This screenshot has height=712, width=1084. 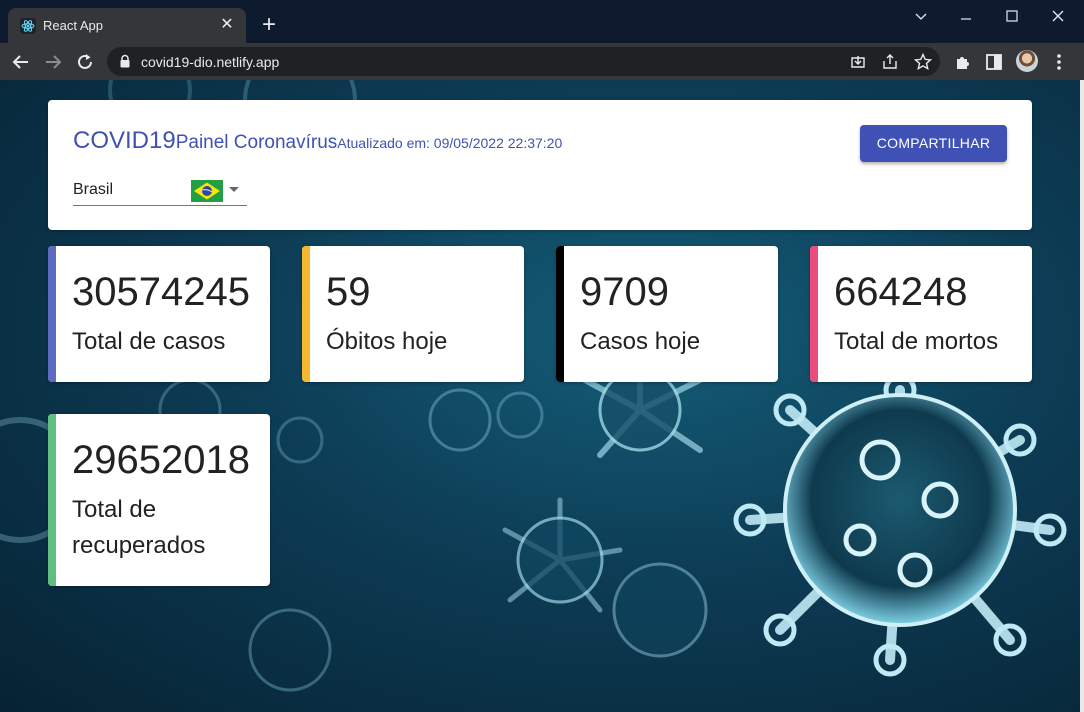 I want to click on tab-title: React App, so click(x=73, y=25).